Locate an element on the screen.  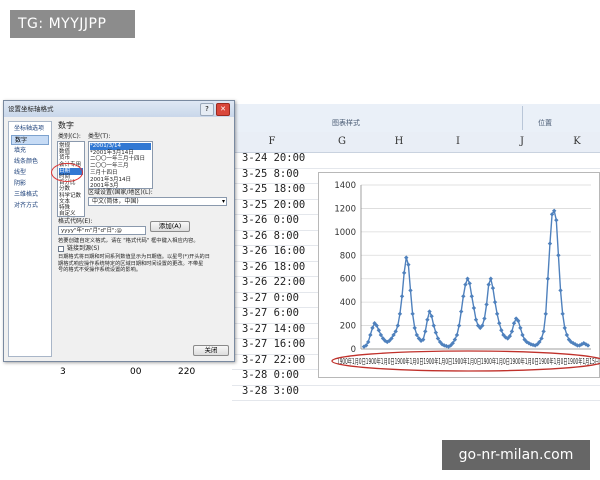
y-tick-label: 400 is located at coordinates (348, 303).